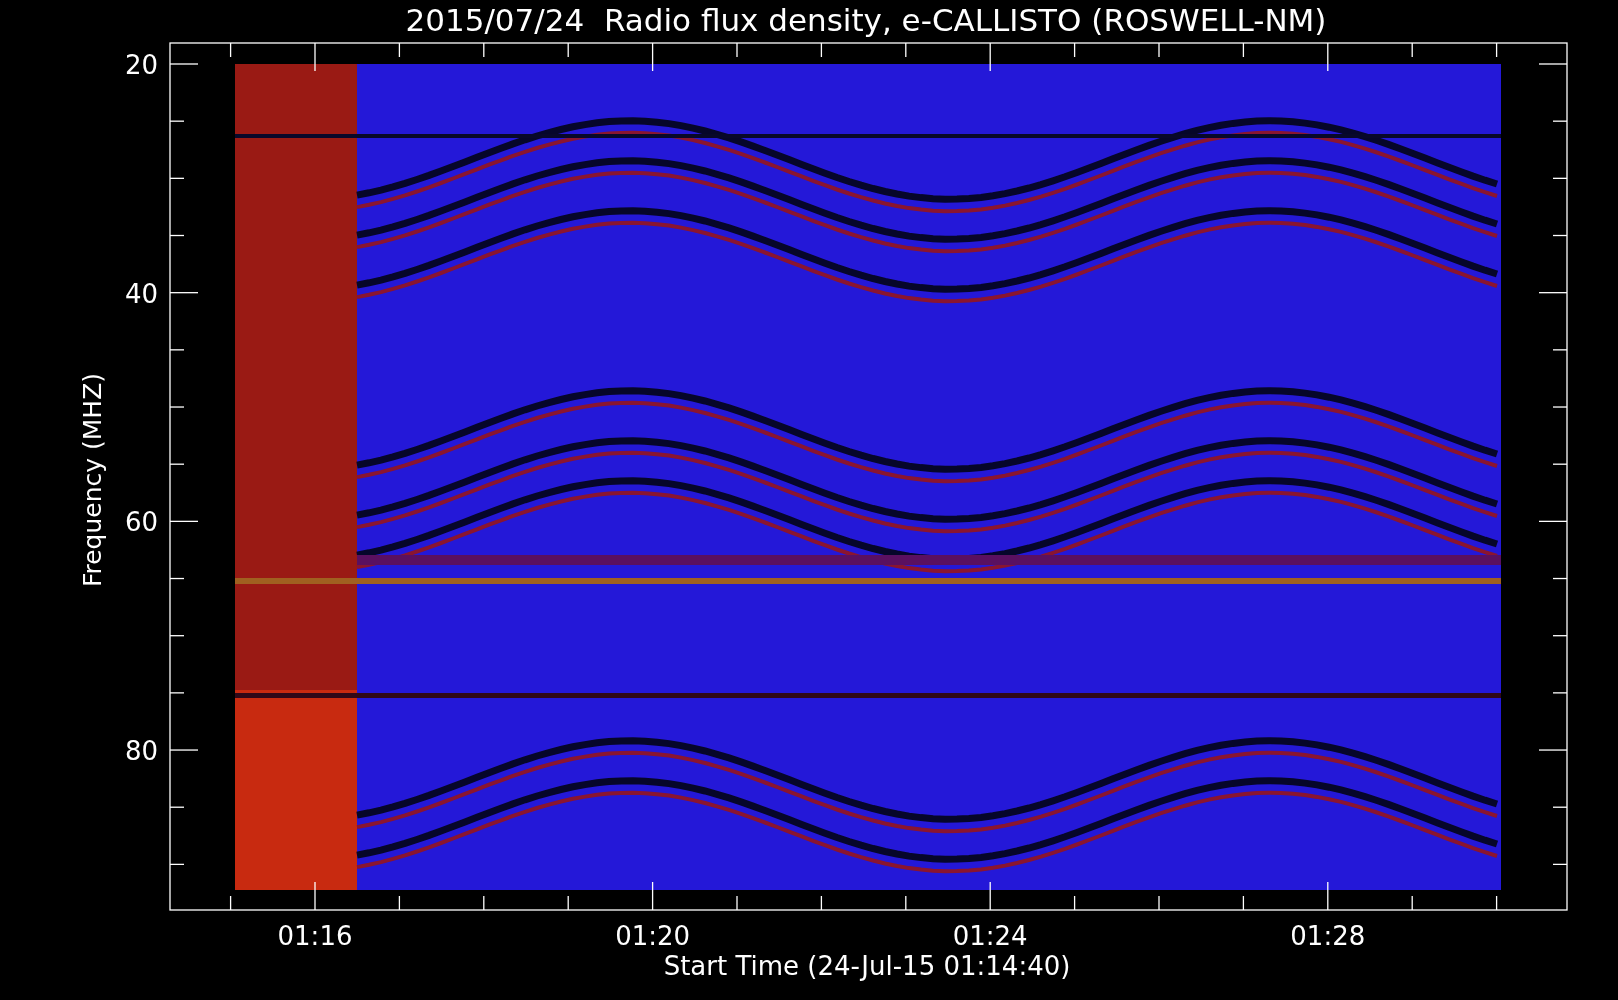 The width and height of the screenshot is (1618, 1000). What do you see at coordinates (990, 936) in the screenshot?
I see `x-tick-label: 01:24` at bounding box center [990, 936].